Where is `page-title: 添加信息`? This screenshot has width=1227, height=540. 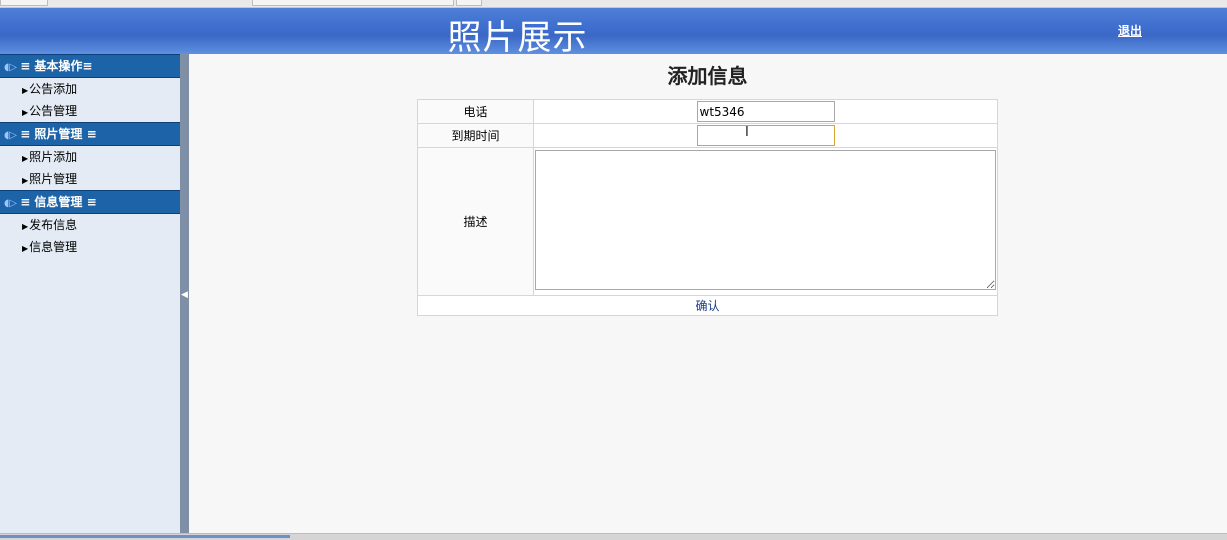
page-title: 添加信息 is located at coordinates (707, 76).